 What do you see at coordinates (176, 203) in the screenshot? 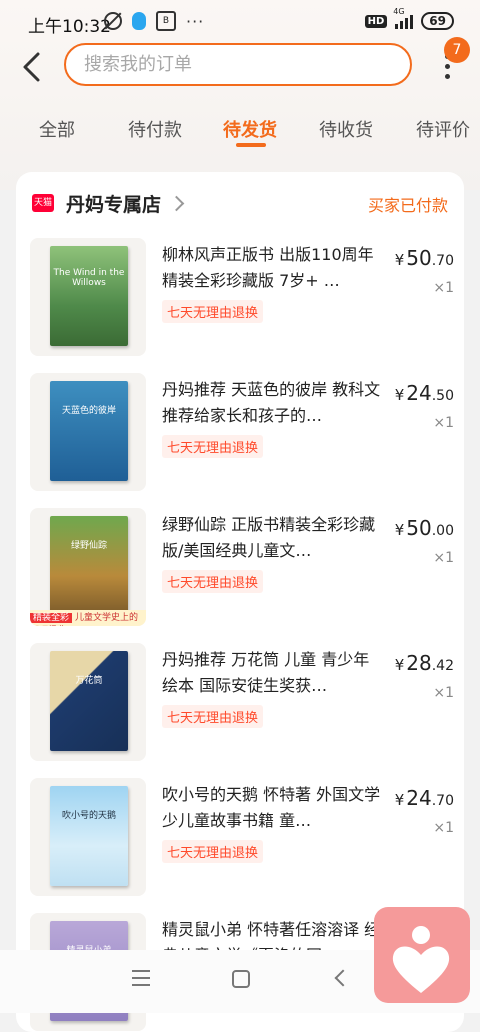
I see `chevron-right-icon` at bounding box center [176, 203].